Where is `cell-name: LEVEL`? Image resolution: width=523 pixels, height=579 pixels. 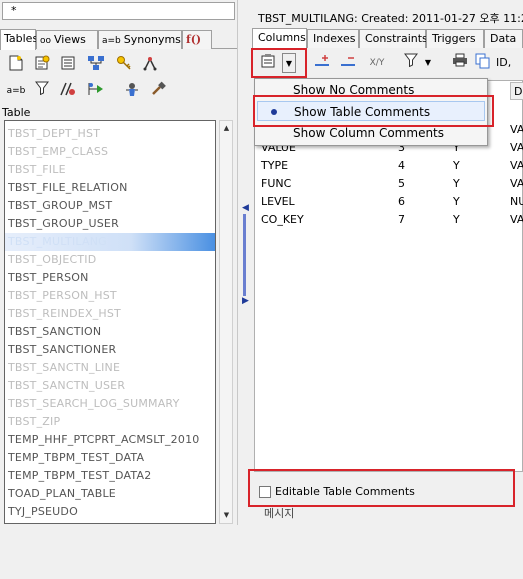 cell-name: LEVEL is located at coordinates (278, 201).